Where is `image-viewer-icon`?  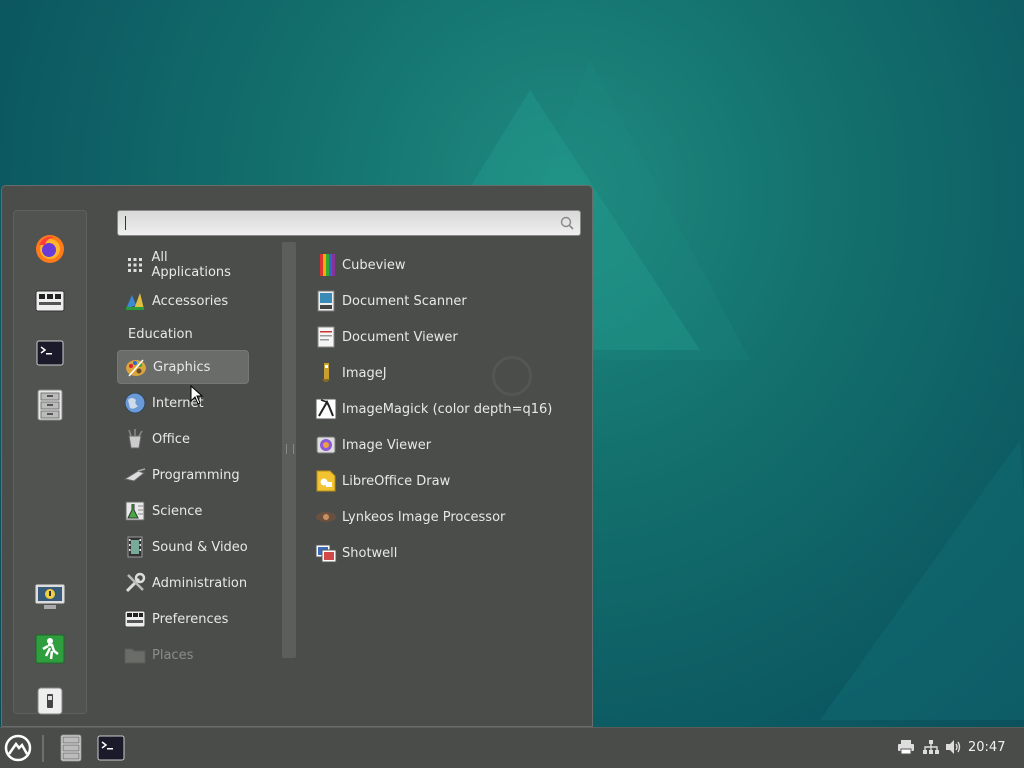
image-viewer-icon is located at coordinates (326, 445).